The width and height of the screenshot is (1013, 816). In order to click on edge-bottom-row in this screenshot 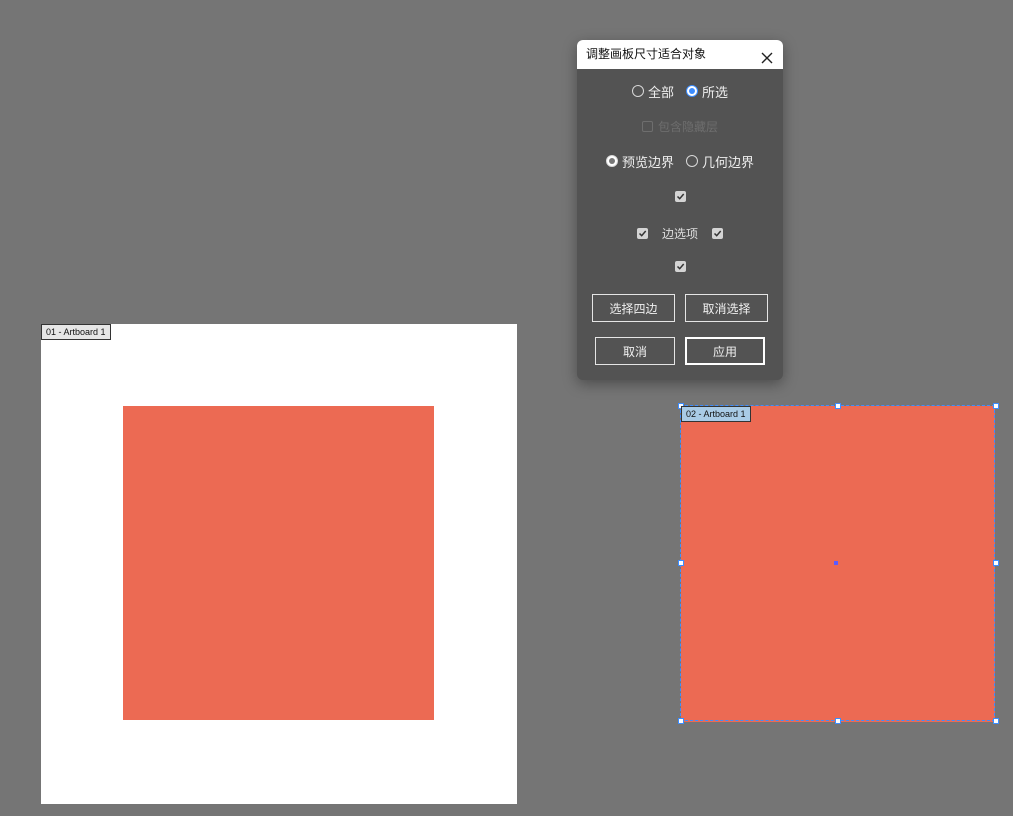, I will do `click(680, 266)`.